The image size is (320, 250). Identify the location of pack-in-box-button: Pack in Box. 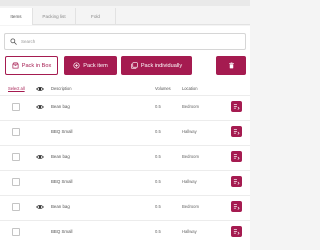
(31, 65).